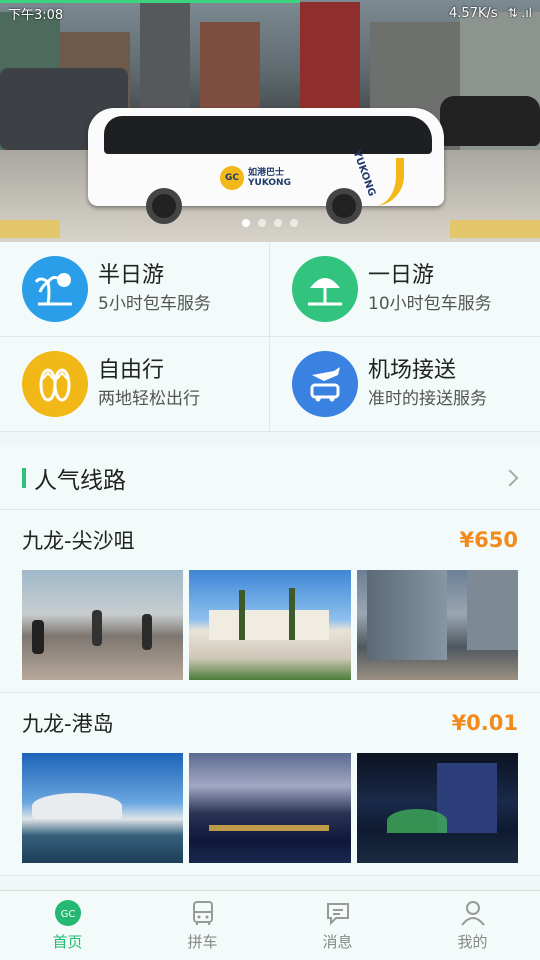 The width and height of the screenshot is (540, 960). I want to click on section-header: 人气线路, so click(270, 478).